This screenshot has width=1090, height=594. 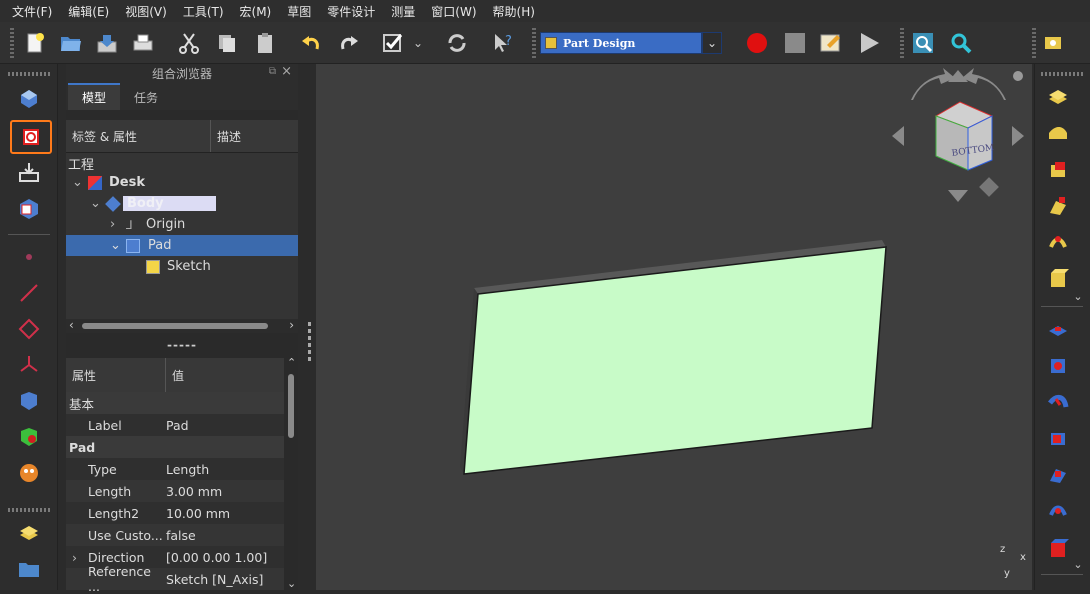 I want to click on menu-help: 帮助(H), so click(x=514, y=11).